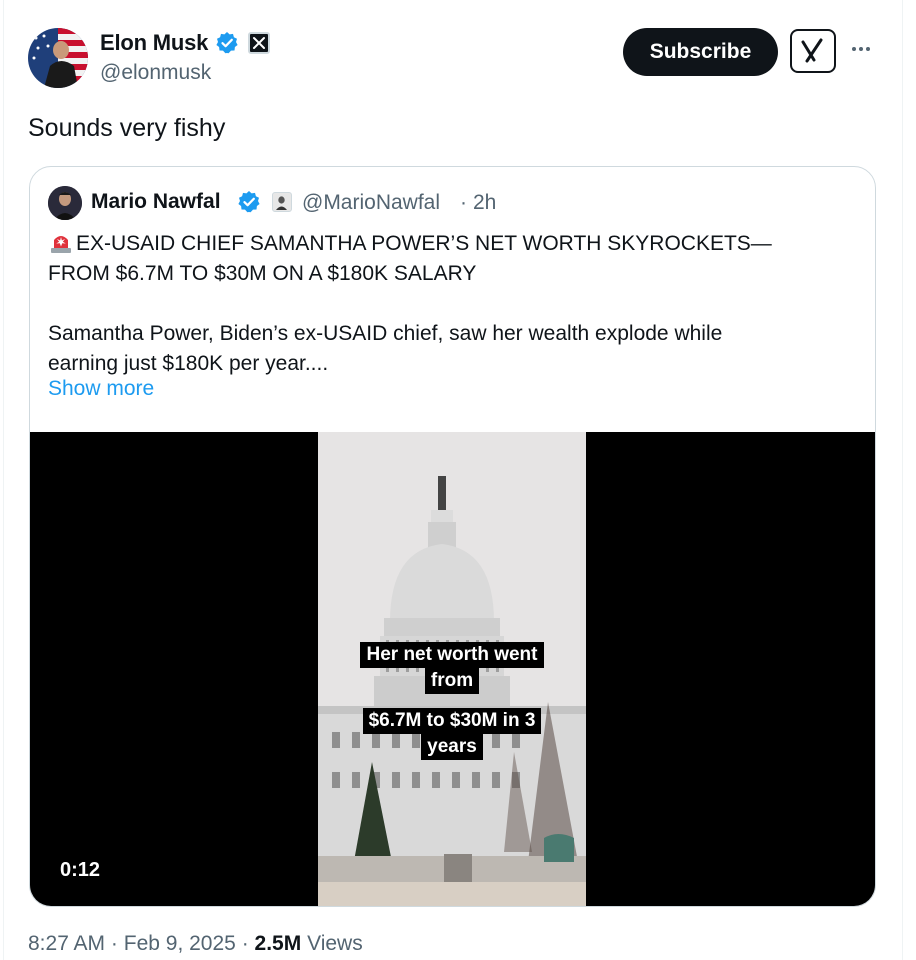 The image size is (916, 960). I want to click on siren-emoji-icon, so click(61, 242).